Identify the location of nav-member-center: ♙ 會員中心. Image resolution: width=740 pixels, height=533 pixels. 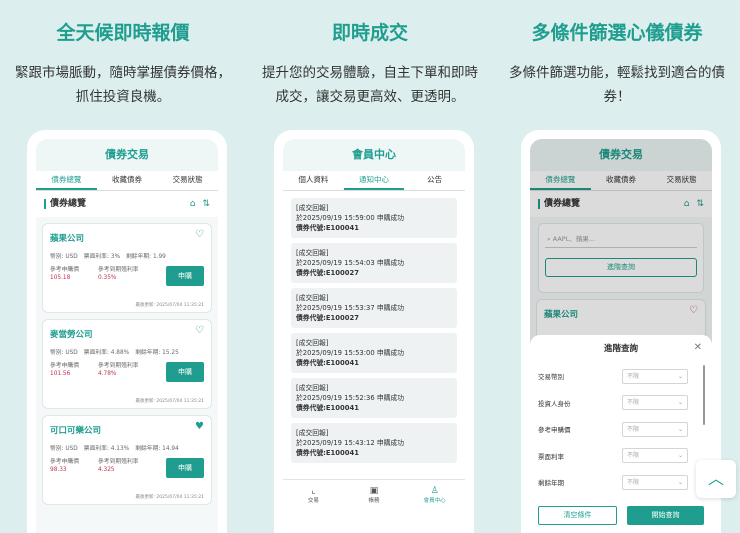
(434, 497).